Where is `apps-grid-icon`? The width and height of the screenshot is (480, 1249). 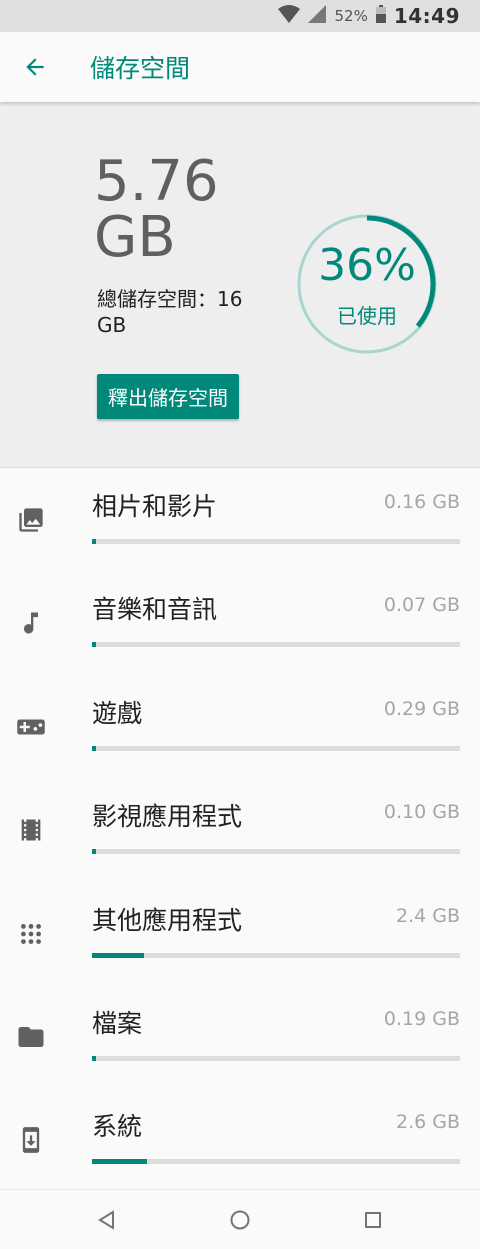
apps-grid-icon is located at coordinates (31, 934).